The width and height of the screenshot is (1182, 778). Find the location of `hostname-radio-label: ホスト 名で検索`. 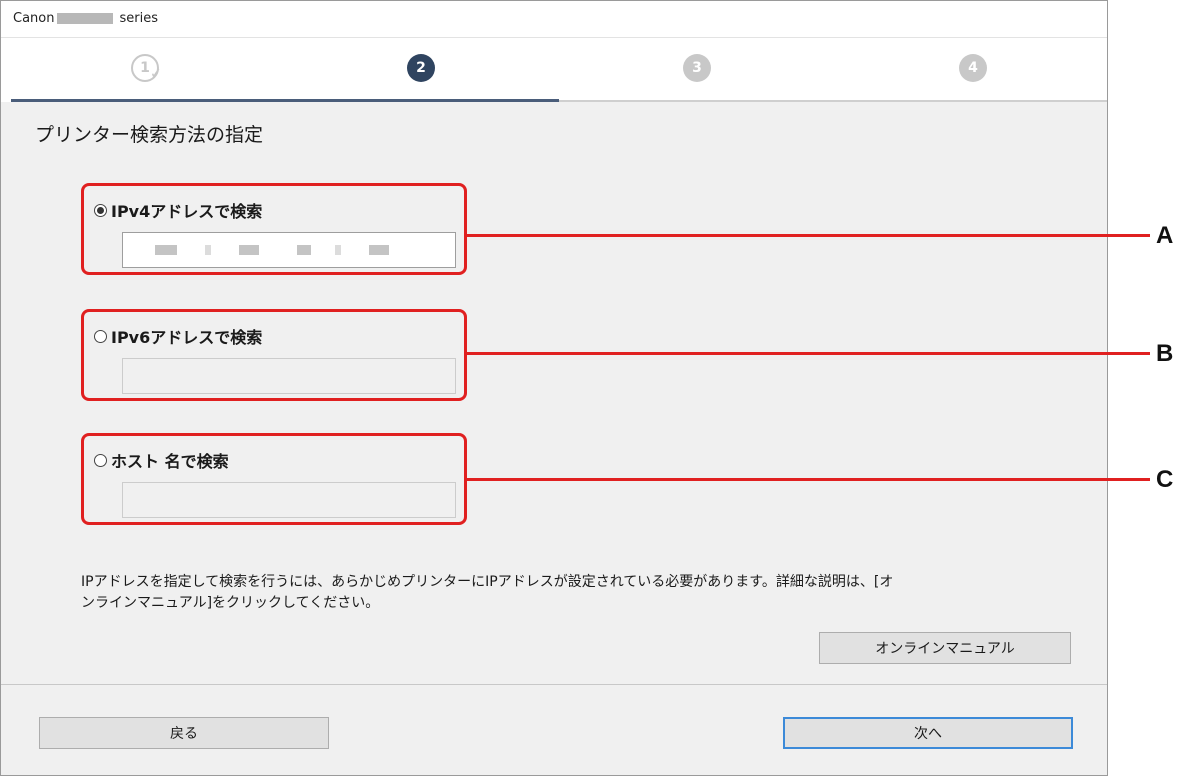

hostname-radio-label: ホスト 名で検索 is located at coordinates (170, 460).